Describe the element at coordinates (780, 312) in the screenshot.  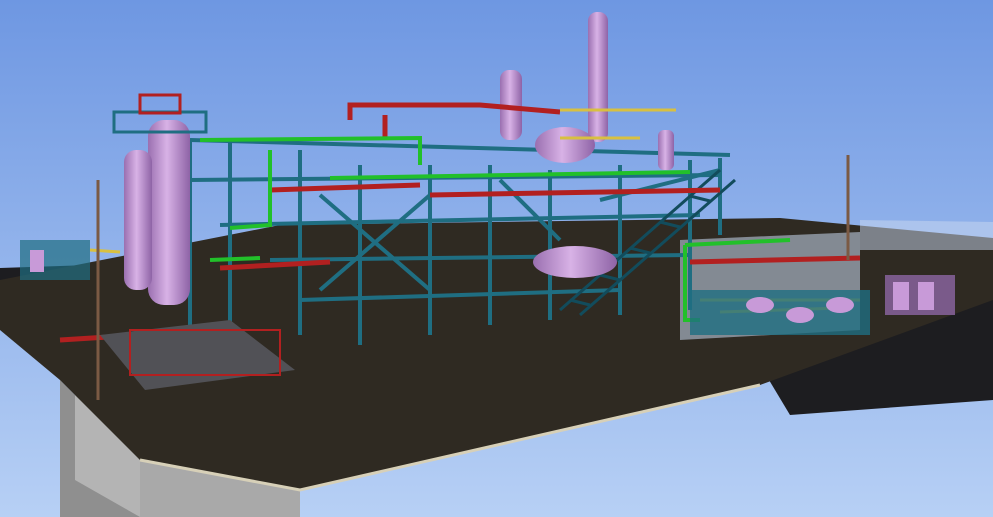
I see `pump-skid-right` at that location.